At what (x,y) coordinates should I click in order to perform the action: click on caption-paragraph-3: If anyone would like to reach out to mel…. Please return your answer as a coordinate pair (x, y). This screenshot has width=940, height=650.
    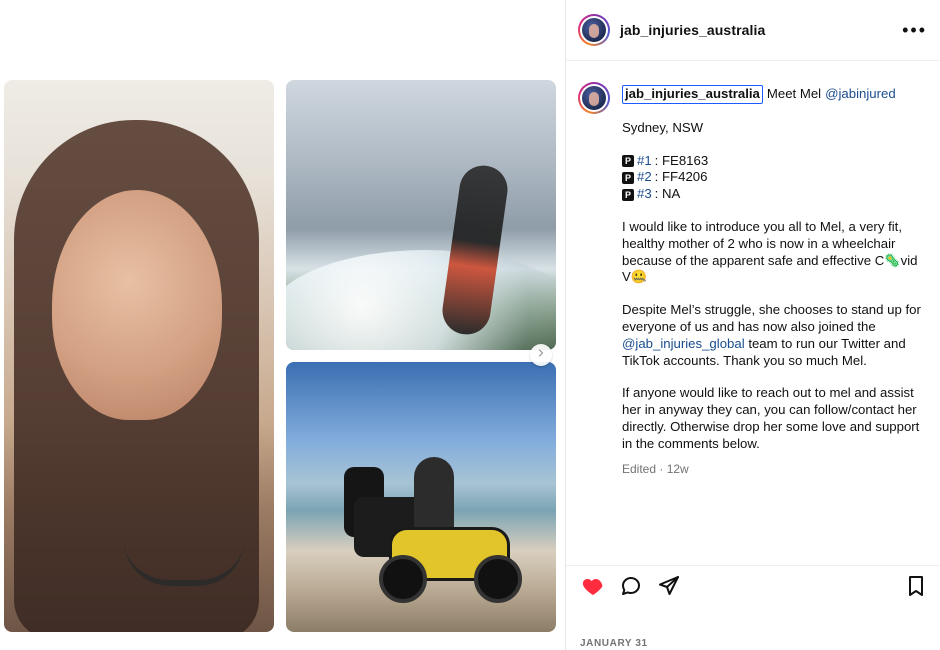
    Looking at the image, I should click on (771, 418).